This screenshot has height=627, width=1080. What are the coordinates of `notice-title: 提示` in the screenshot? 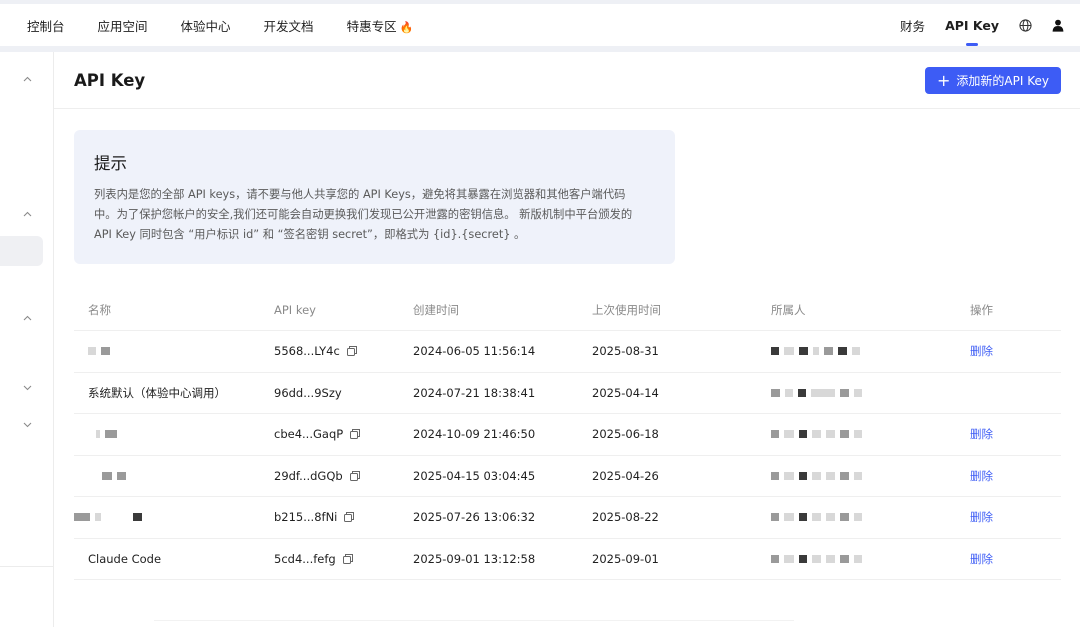 It's located at (110, 163).